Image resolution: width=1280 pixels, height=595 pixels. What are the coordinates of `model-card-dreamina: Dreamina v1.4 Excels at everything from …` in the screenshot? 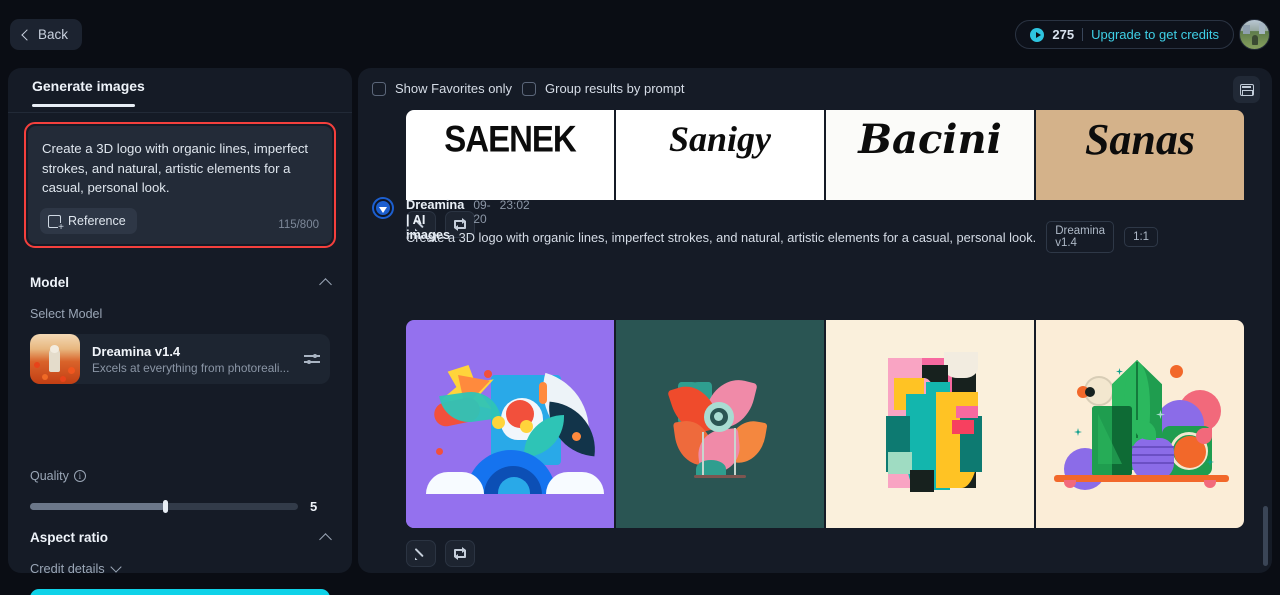 It's located at (180, 359).